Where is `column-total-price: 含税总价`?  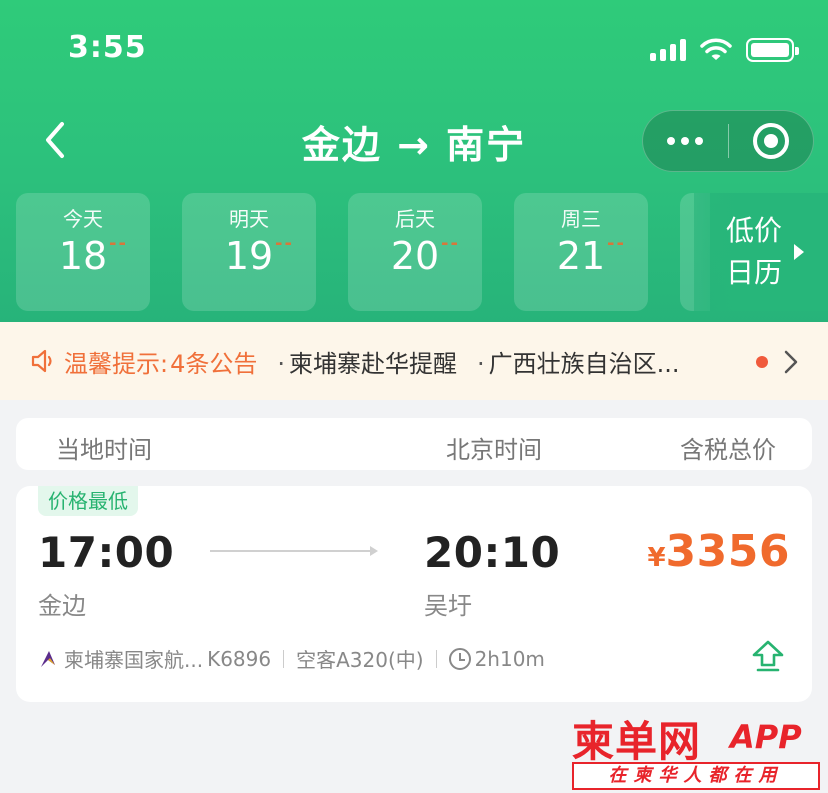 column-total-price: 含税总价 is located at coordinates (728, 450).